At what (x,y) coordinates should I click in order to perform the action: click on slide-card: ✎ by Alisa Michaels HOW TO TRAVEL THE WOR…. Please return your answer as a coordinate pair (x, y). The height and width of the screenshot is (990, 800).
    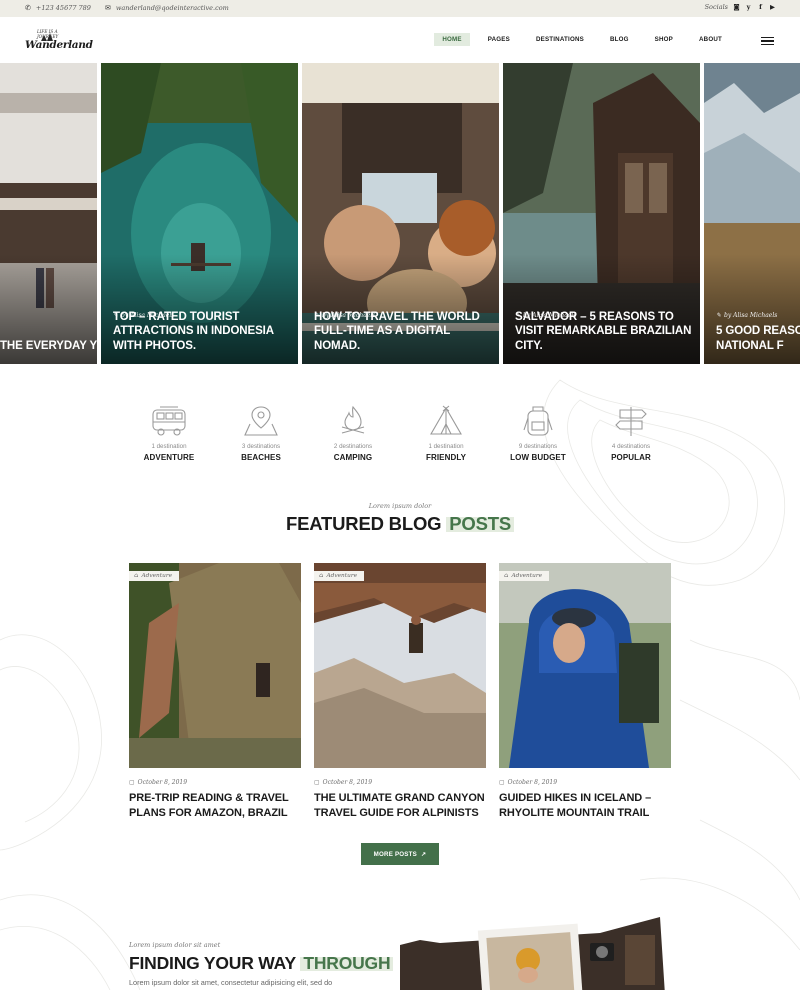
    Looking at the image, I should click on (400, 213).